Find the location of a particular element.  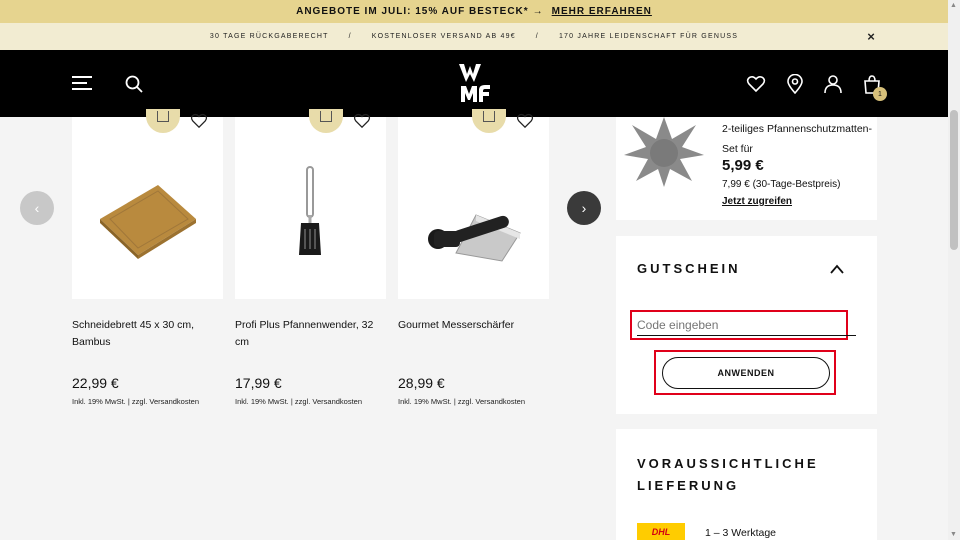

usp-item: KOSTENLOSER VERSAND AB 49€ is located at coordinates (443, 36).